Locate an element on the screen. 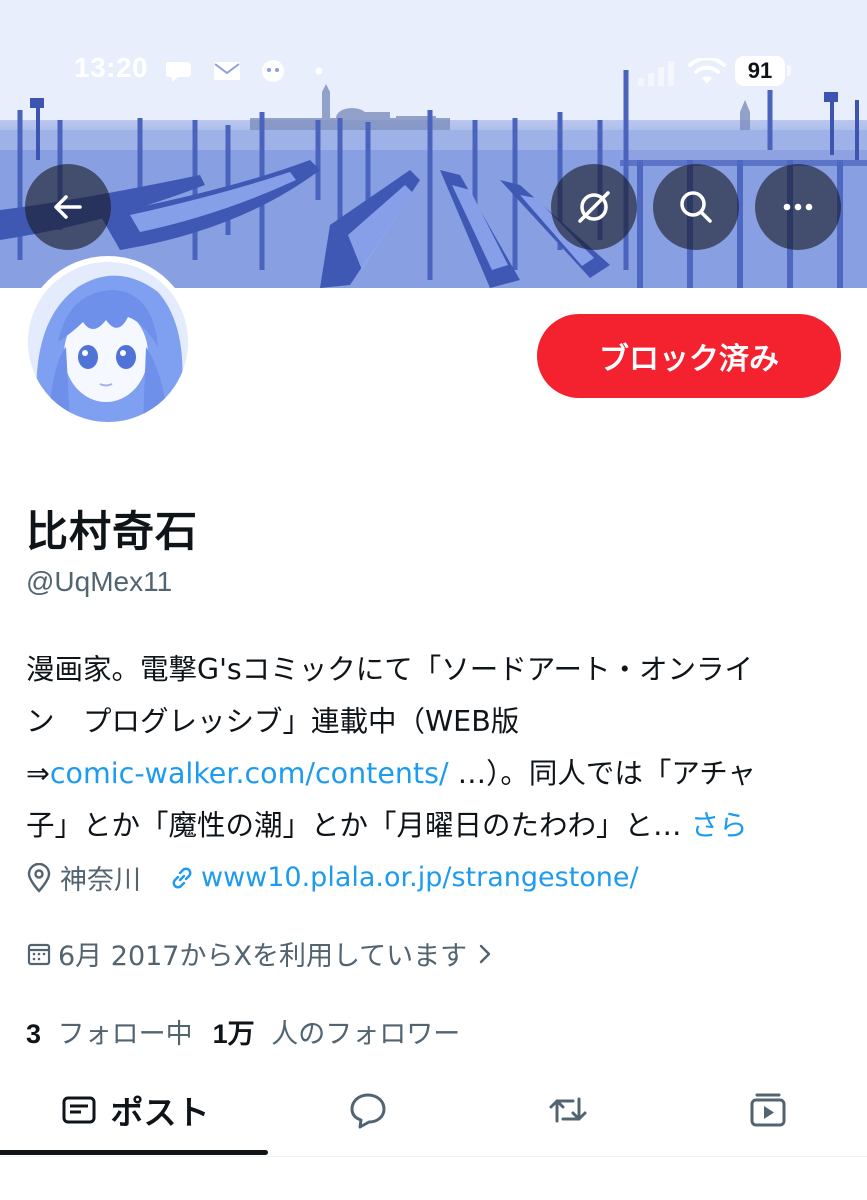  reposts-icon is located at coordinates (568, 1110).